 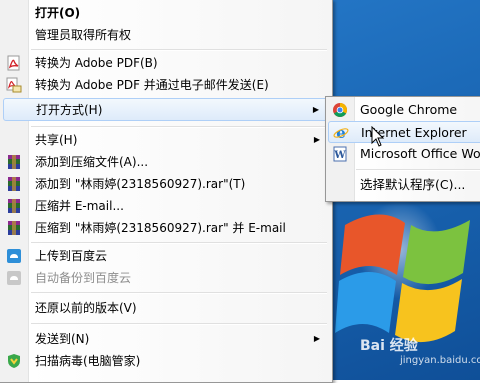 What do you see at coordinates (166, 13) in the screenshot?
I see `menu-item-open: 打开(O)` at bounding box center [166, 13].